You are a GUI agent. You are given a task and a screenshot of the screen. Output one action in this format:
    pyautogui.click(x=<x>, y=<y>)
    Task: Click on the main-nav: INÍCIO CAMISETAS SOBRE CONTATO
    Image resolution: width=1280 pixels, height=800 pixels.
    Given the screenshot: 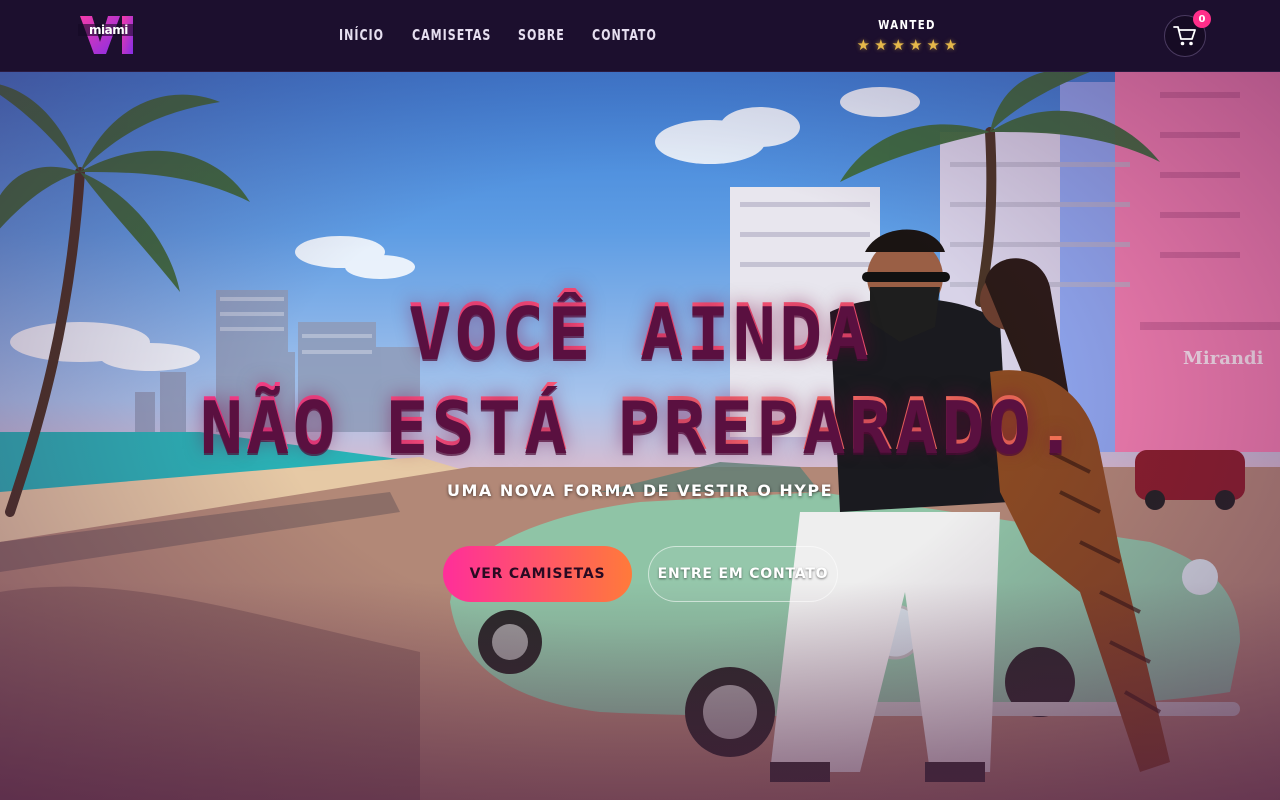 What is the action you would take?
    pyautogui.click(x=512, y=35)
    